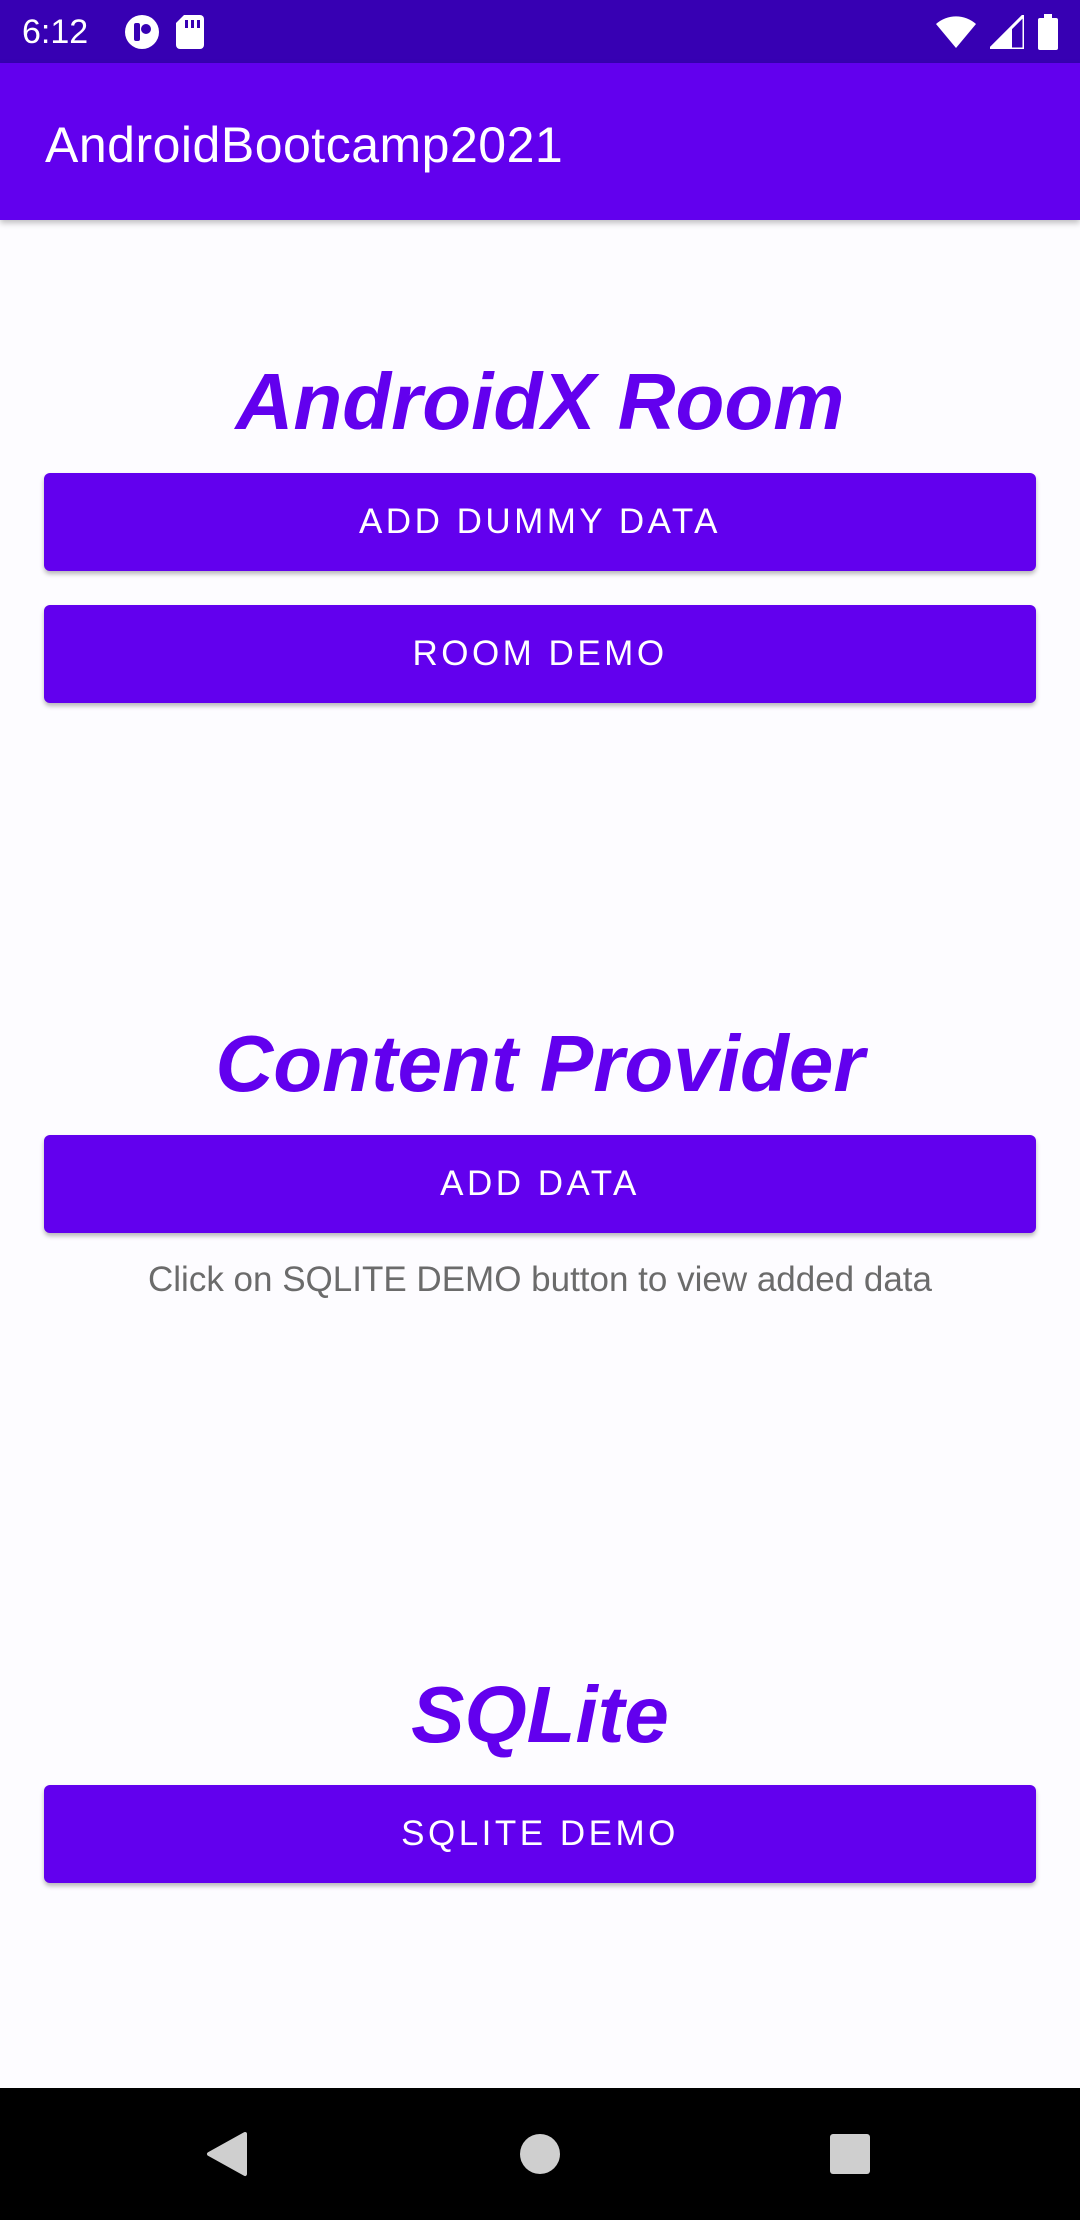  I want to click on signal-icon, so click(1007, 32).